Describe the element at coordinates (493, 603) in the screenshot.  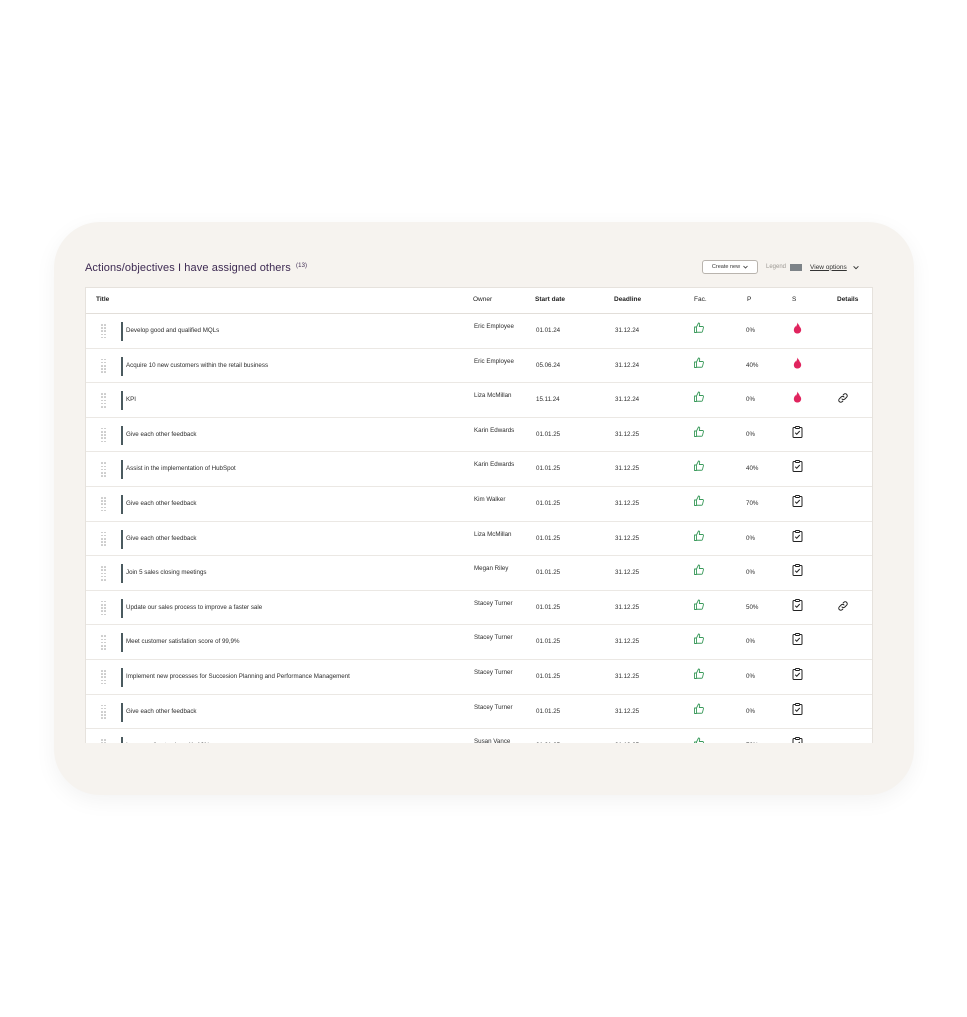
I see `row-owner: Stacey Turner` at that location.